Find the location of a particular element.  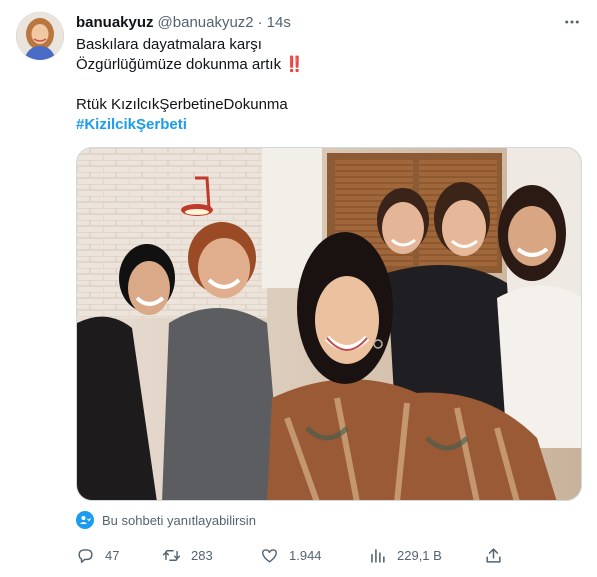

tweet-header: banuakyuz @banuakyuz2 · 14s is located at coordinates (183, 22).